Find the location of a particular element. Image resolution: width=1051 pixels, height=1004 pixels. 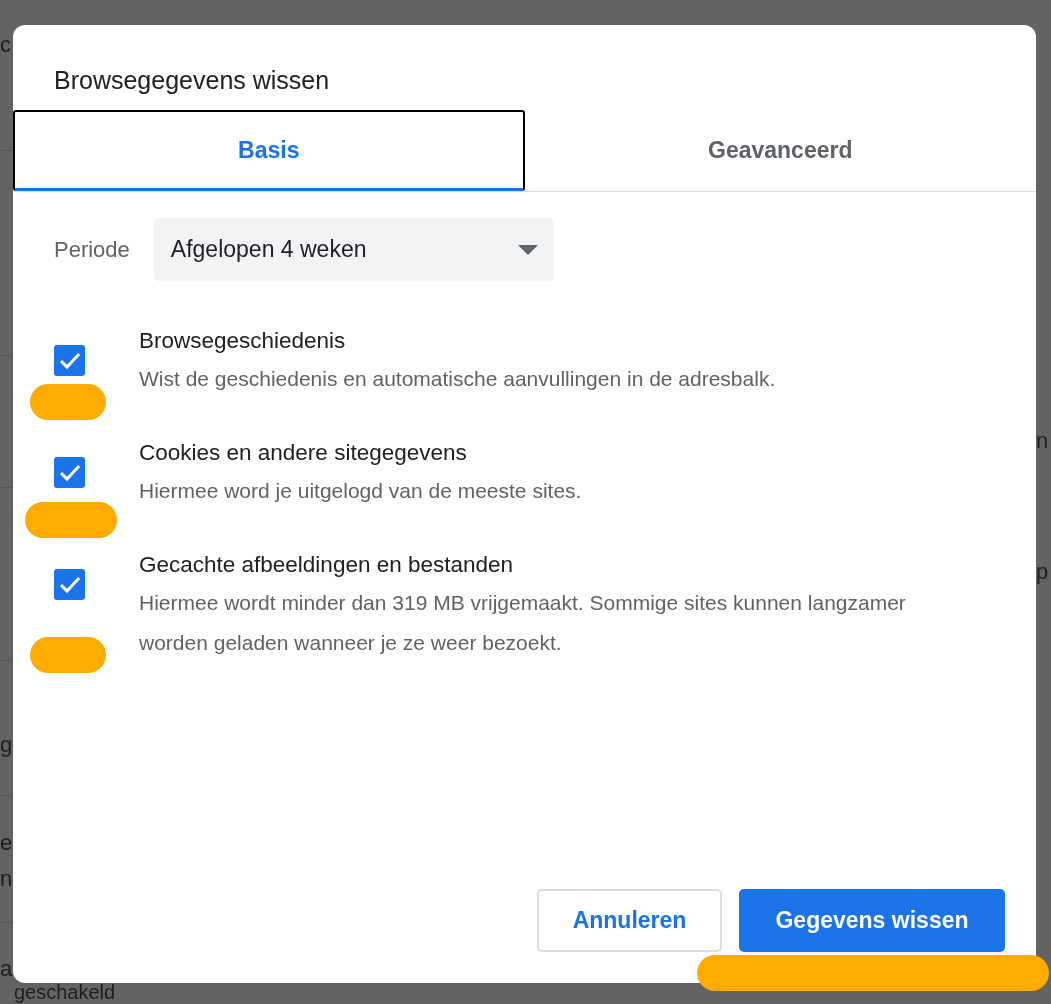

option-title: Gecachte afbeeldingen en bestanden is located at coordinates (327, 565).